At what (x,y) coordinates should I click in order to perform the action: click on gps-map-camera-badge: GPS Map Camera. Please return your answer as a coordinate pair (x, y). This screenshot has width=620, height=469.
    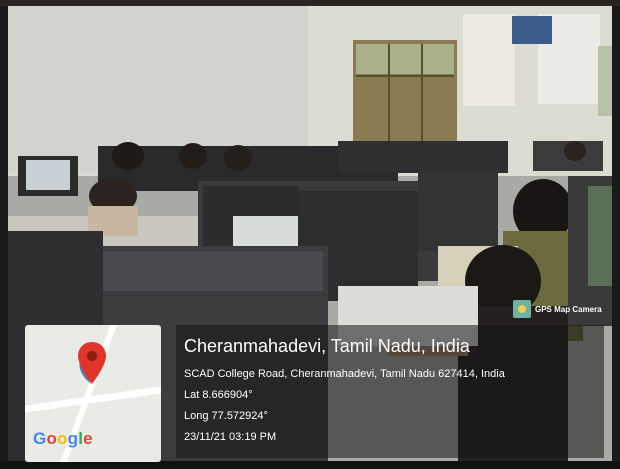
    Looking at the image, I should click on (557, 309).